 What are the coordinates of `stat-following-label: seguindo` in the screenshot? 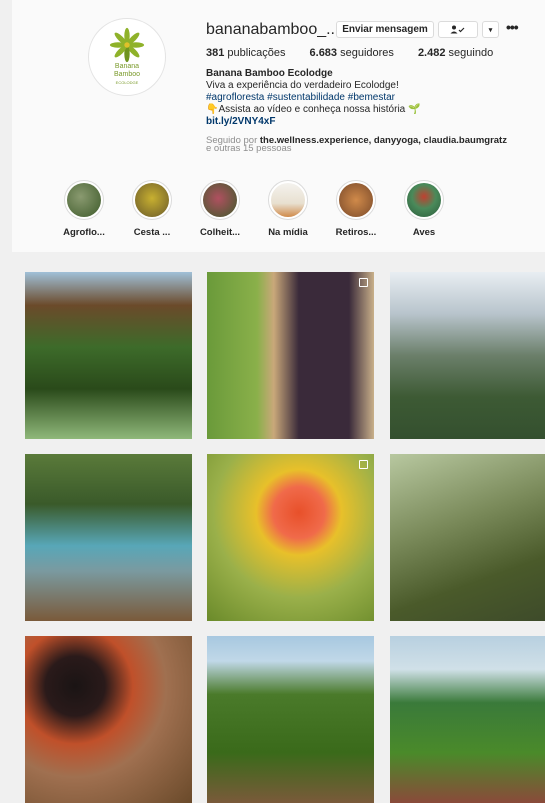 It's located at (471, 53).